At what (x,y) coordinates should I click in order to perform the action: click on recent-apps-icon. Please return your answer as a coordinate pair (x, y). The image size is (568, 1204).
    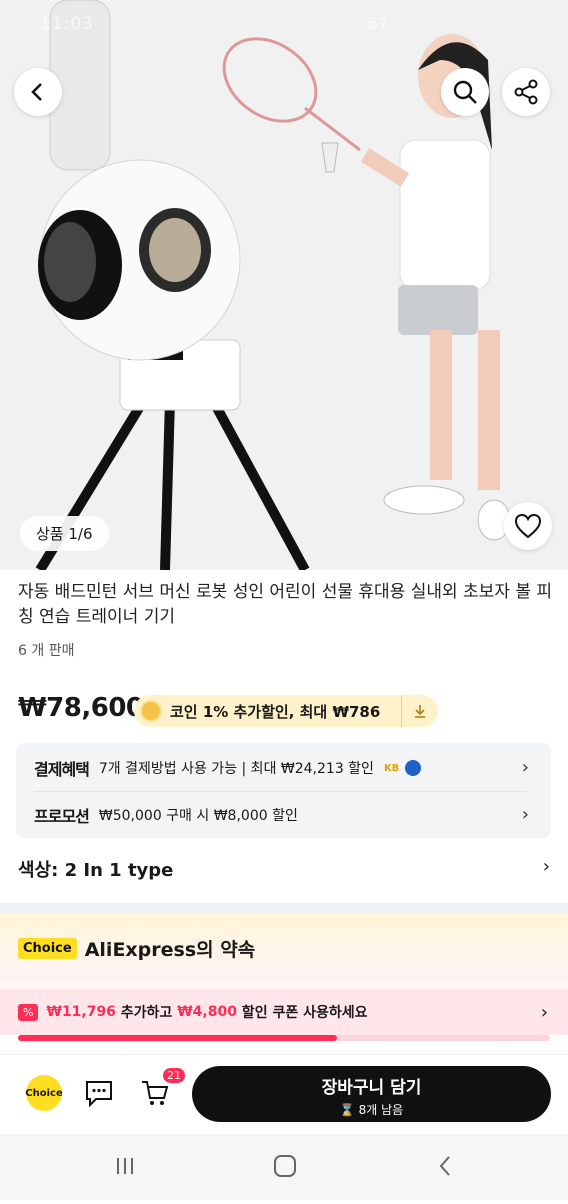
    Looking at the image, I should click on (125, 1166).